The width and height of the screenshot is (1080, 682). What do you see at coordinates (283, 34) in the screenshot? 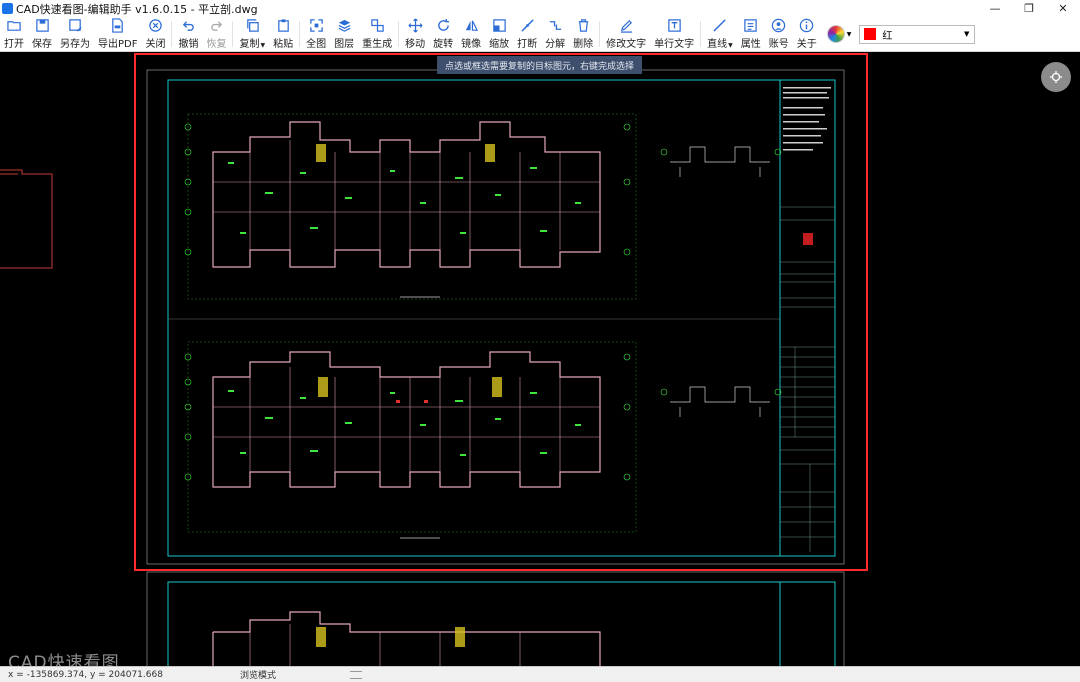
I see `paste-button: 粘贴` at bounding box center [283, 34].